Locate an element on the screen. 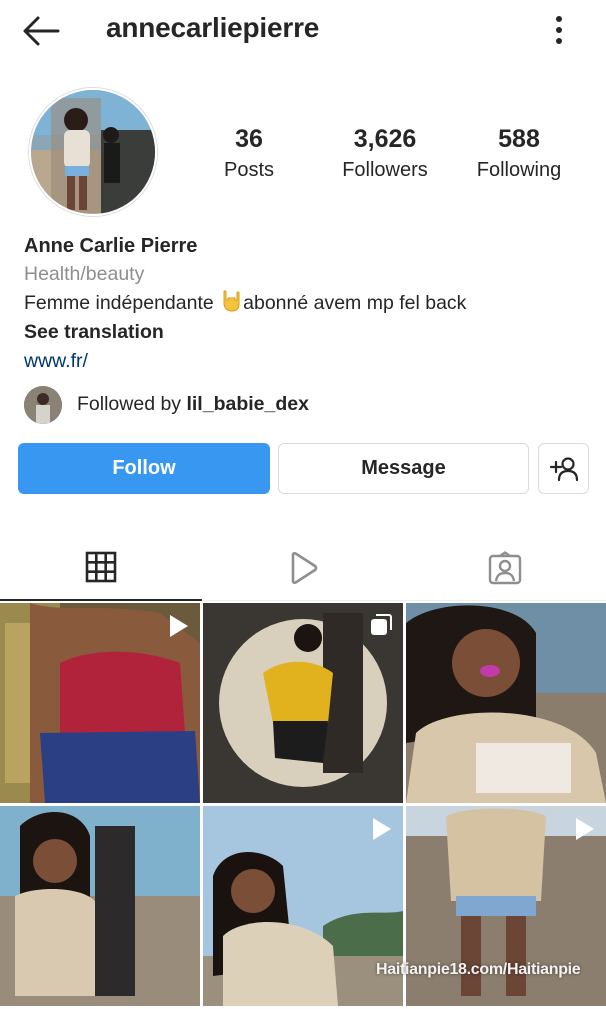 Image resolution: width=606 pixels, height=1009 pixels. grid-icon is located at coordinates (101, 567).